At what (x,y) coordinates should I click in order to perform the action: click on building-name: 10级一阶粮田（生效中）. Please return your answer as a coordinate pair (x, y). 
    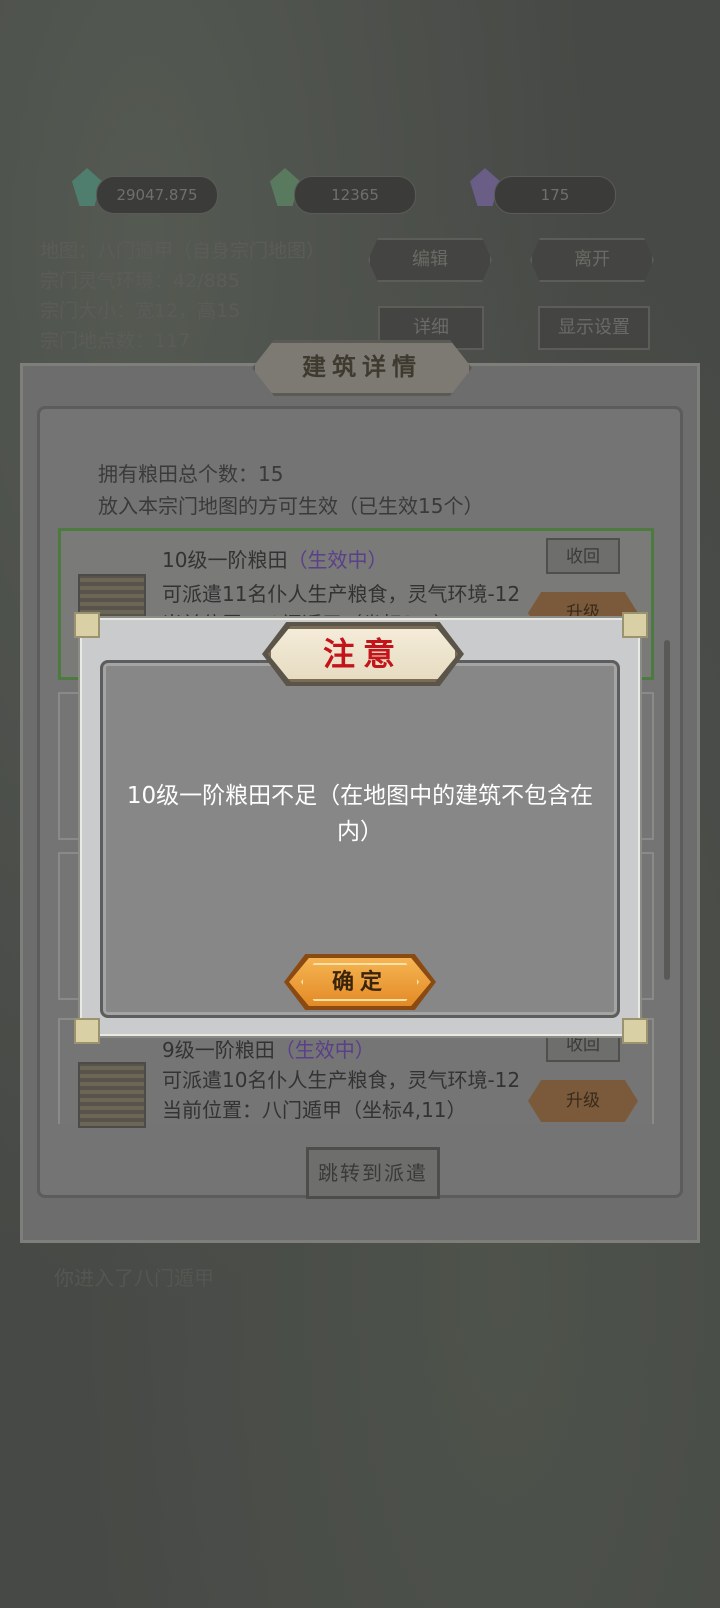
    Looking at the image, I should click on (274, 558).